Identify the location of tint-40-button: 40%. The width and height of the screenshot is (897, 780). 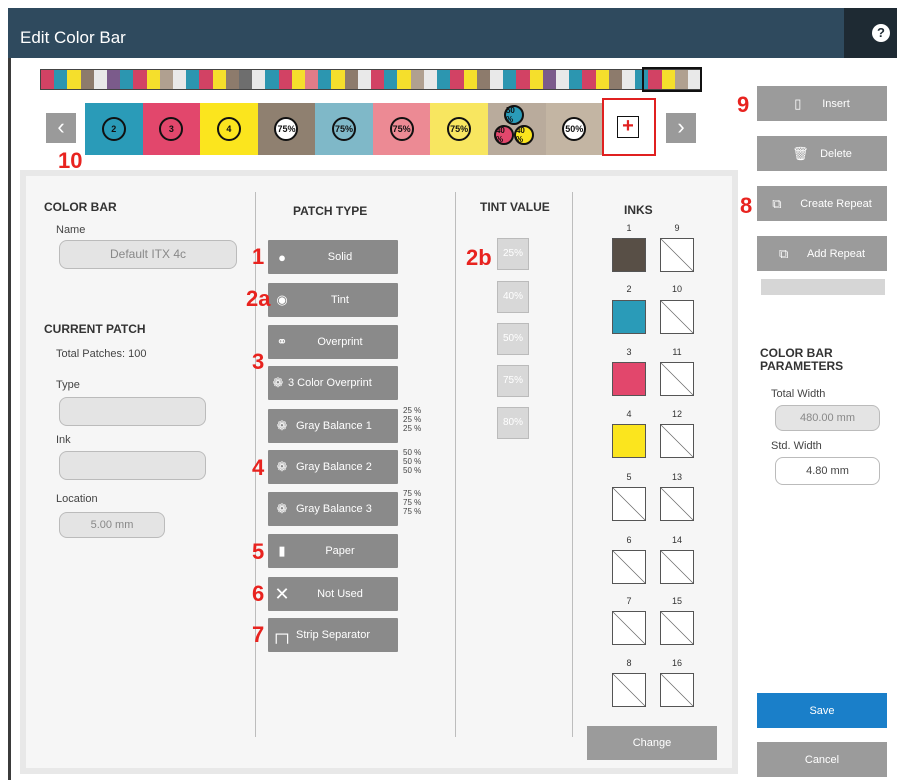
(513, 297).